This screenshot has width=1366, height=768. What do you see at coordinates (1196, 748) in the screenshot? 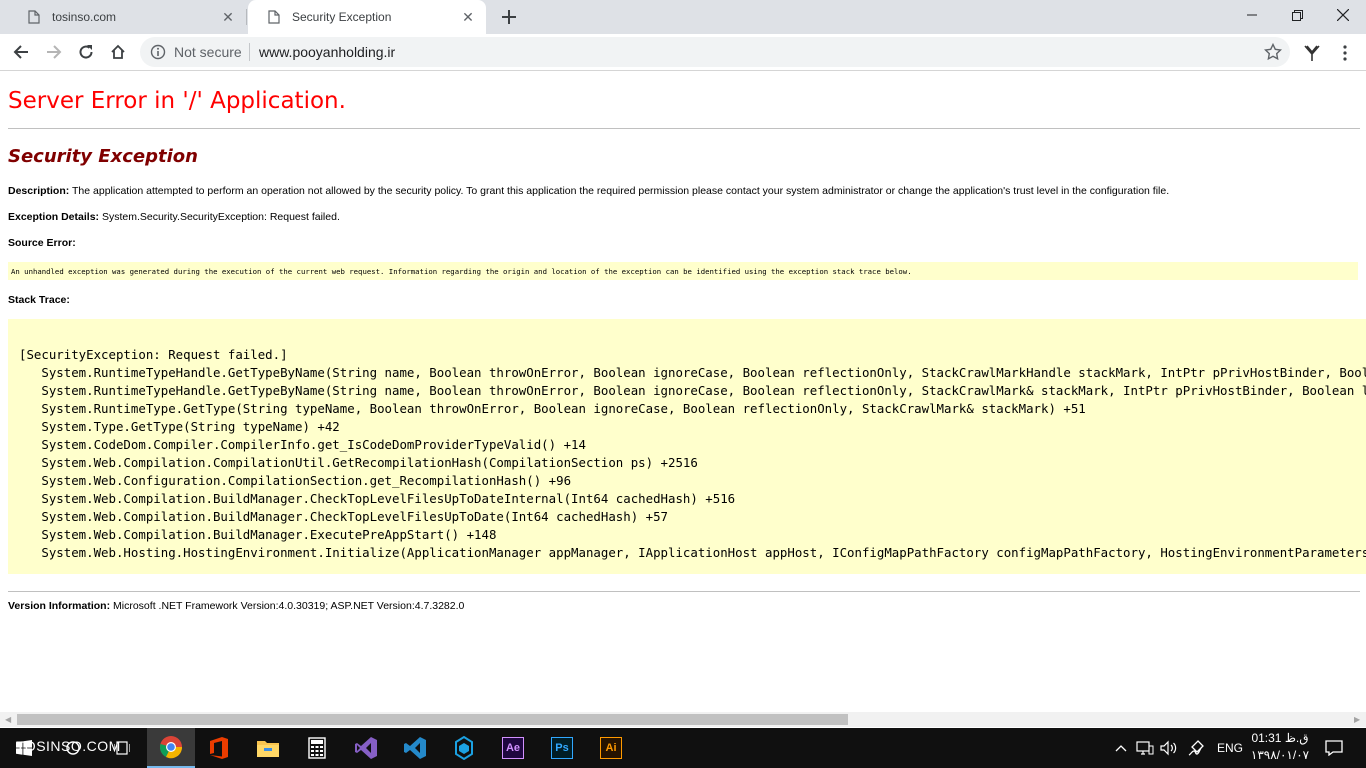
I see `pen-workspace-button` at bounding box center [1196, 748].